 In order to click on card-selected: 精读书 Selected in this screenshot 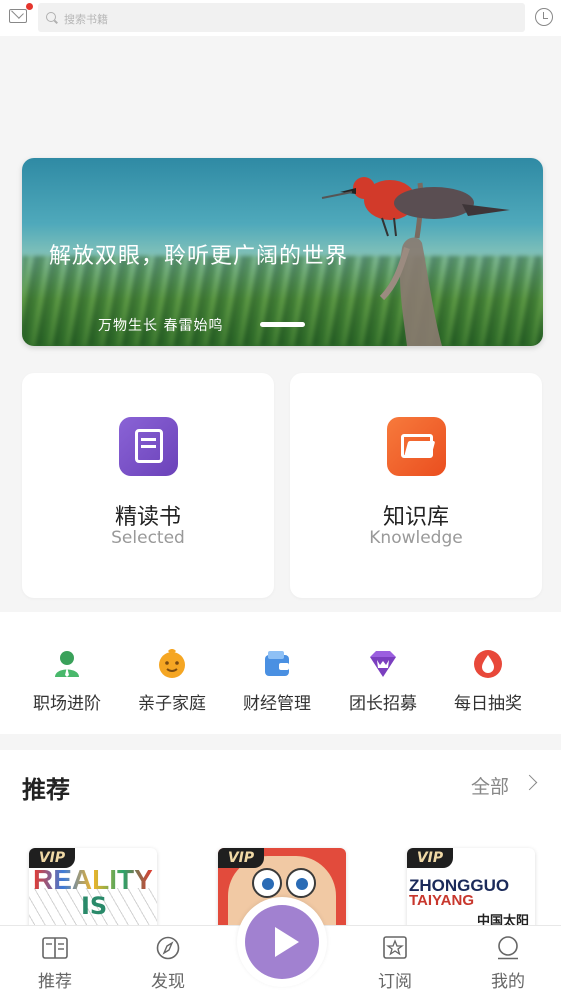, I will do `click(148, 485)`.